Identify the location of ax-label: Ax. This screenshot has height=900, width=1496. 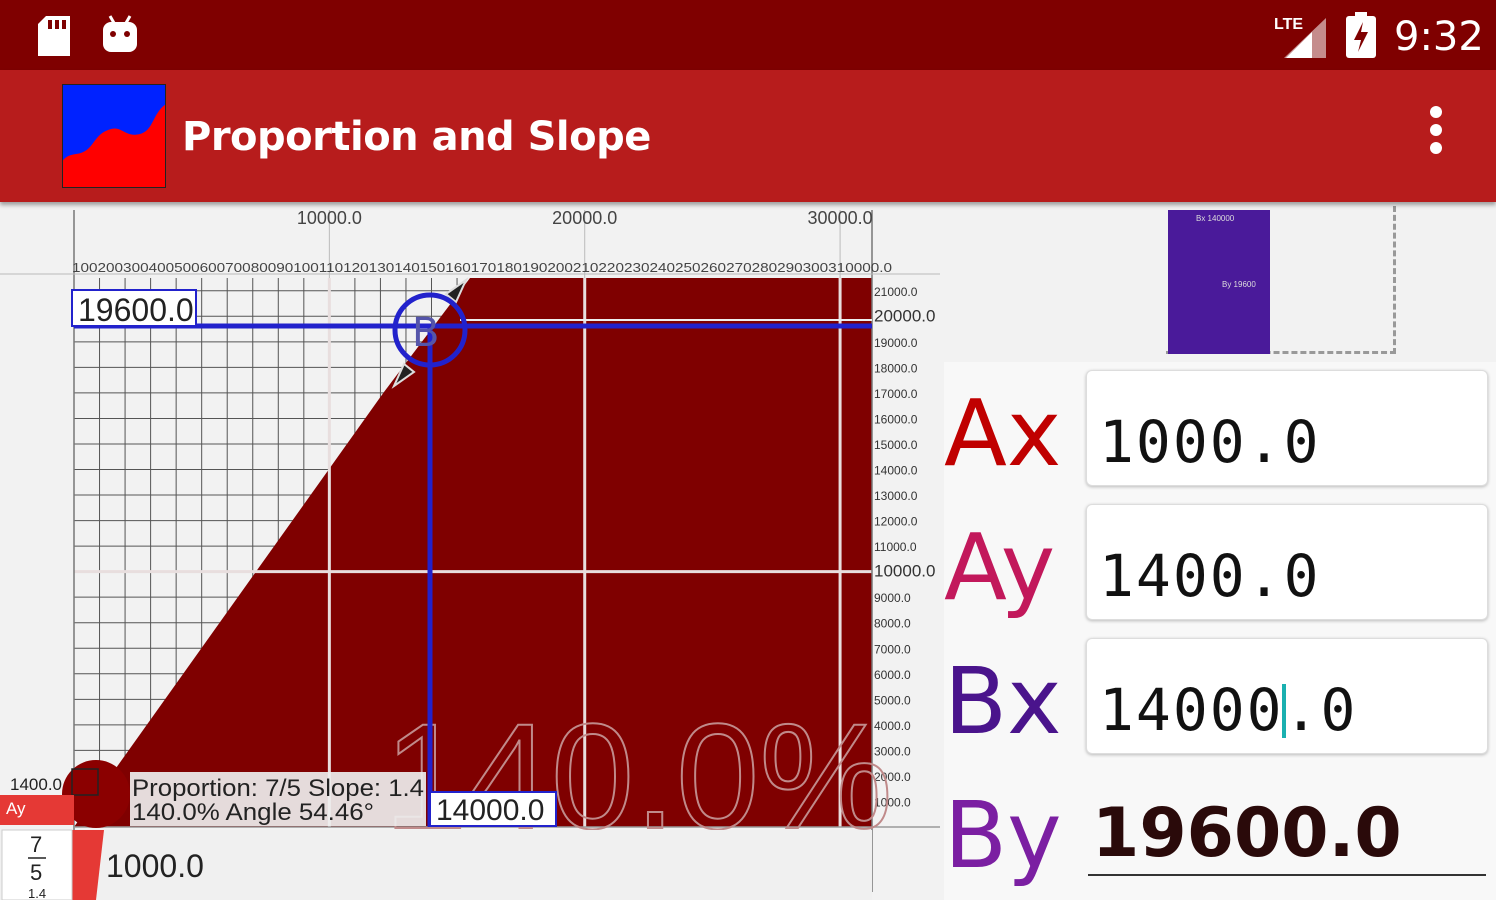
(1003, 433).